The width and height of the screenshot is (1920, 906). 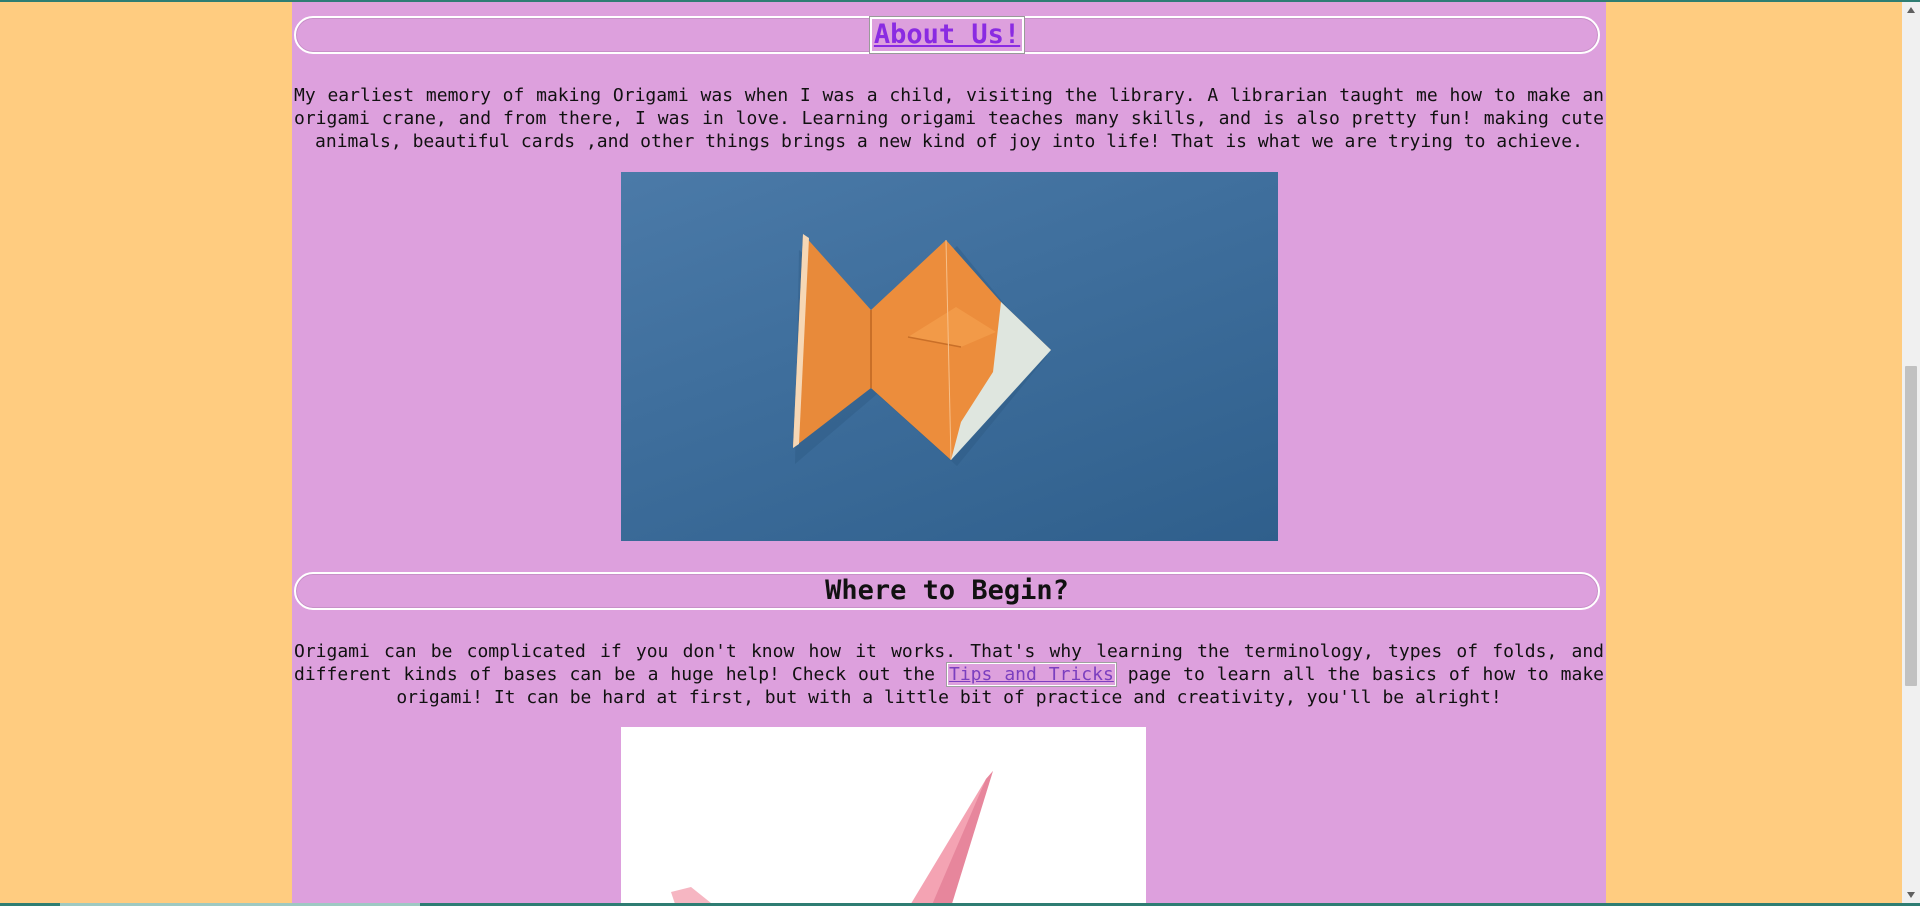 I want to click on origami-crane-image, so click(x=883, y=815).